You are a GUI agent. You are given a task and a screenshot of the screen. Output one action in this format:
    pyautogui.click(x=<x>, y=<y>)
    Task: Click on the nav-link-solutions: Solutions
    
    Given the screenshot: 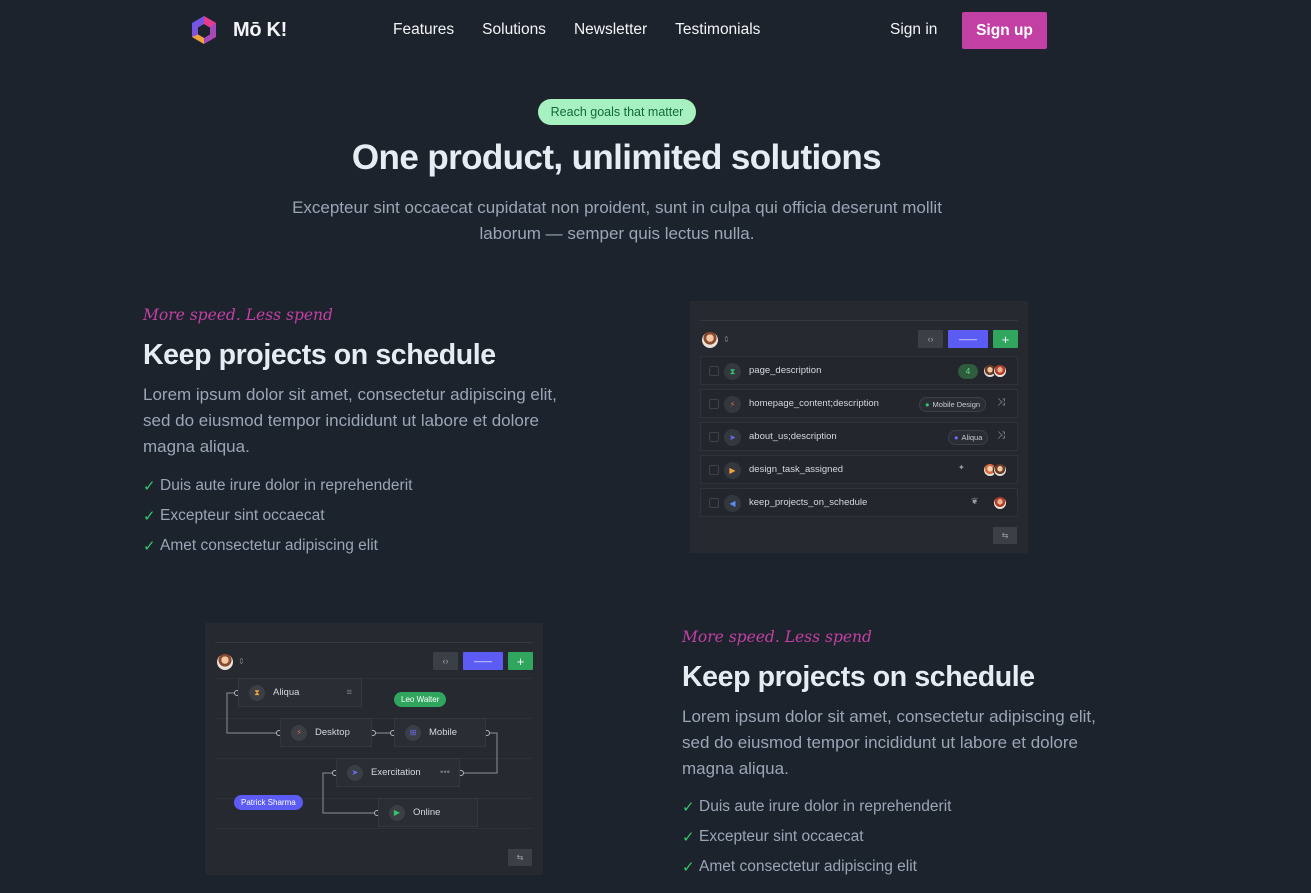 What is the action you would take?
    pyautogui.click(x=514, y=30)
    